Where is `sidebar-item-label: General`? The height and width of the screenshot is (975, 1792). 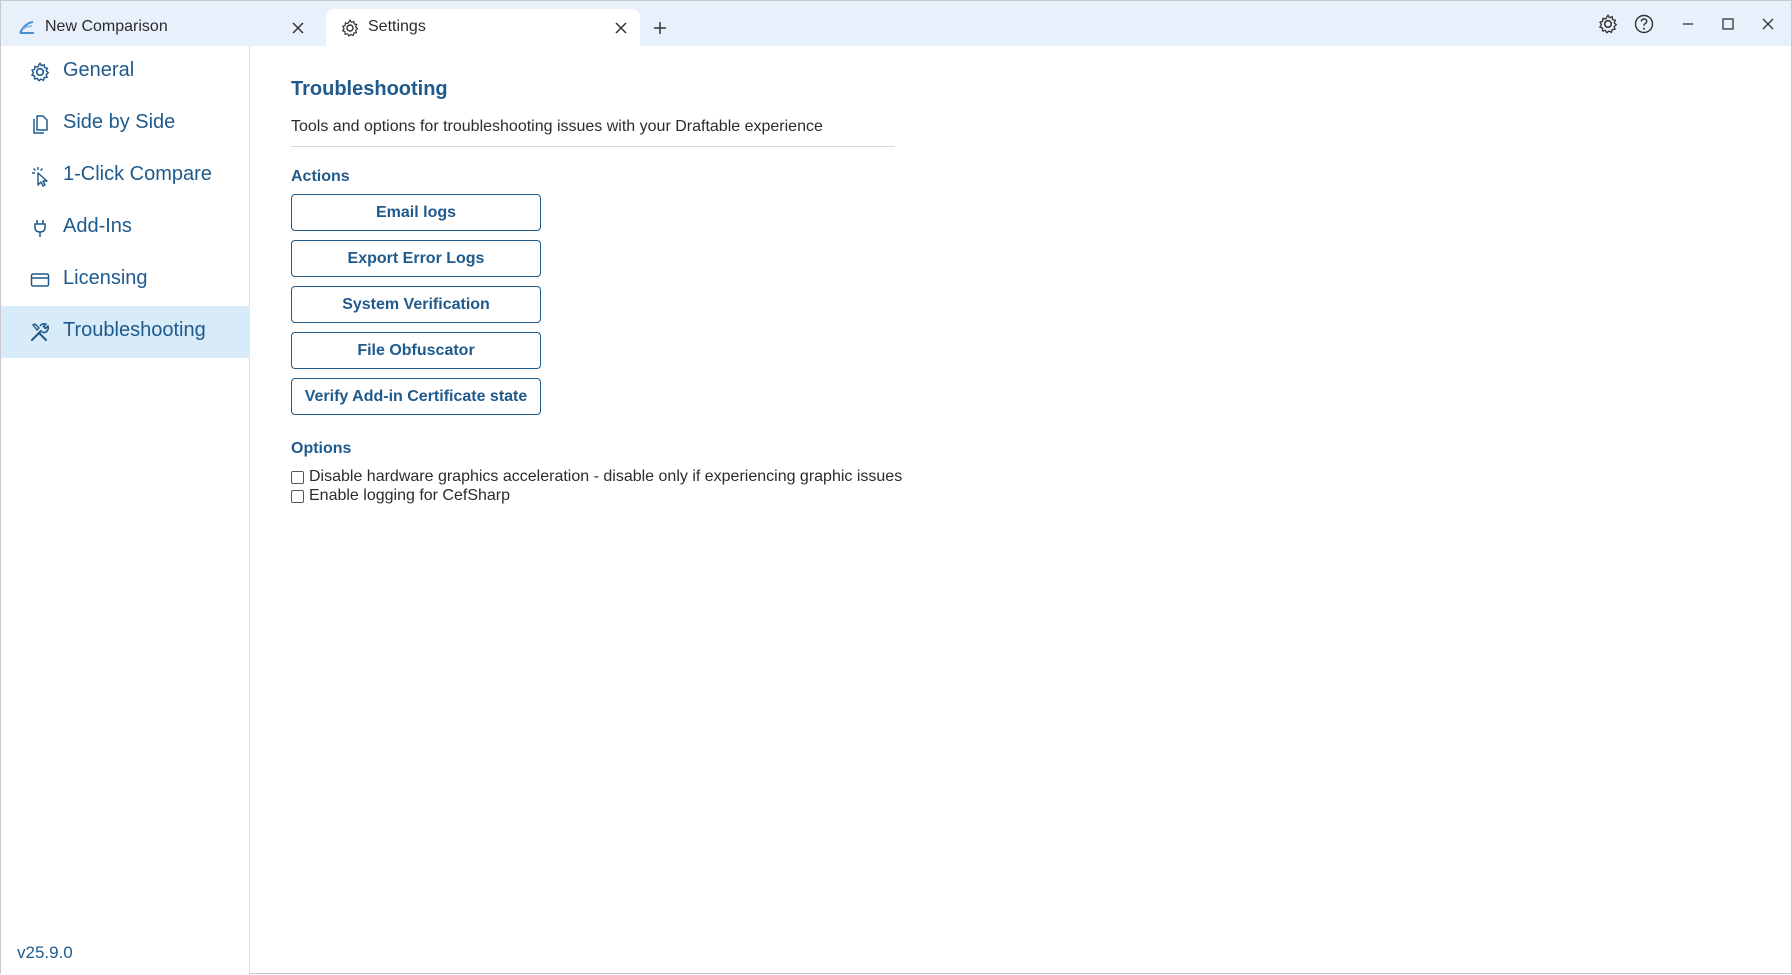 sidebar-item-label: General is located at coordinates (99, 70).